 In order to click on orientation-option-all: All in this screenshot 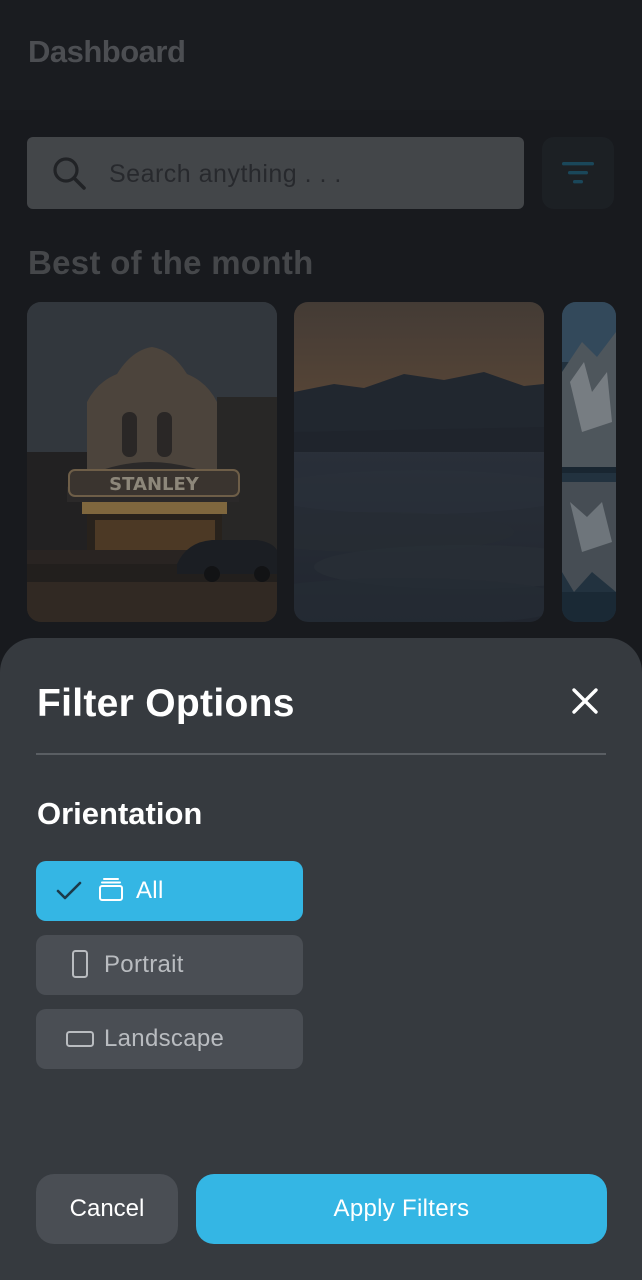, I will do `click(169, 891)`.